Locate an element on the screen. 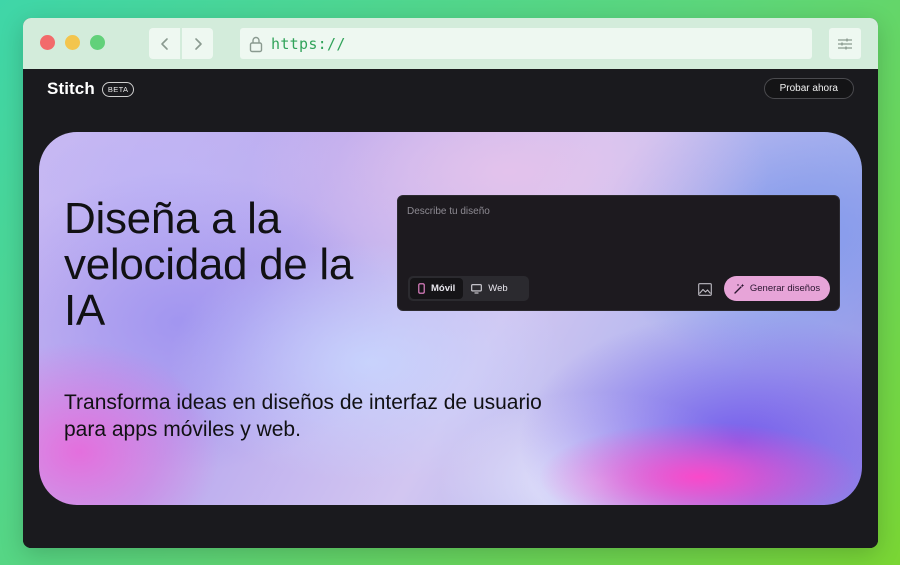 This screenshot has width=900, height=565. device-toggle: Móvil Web is located at coordinates (468, 288).